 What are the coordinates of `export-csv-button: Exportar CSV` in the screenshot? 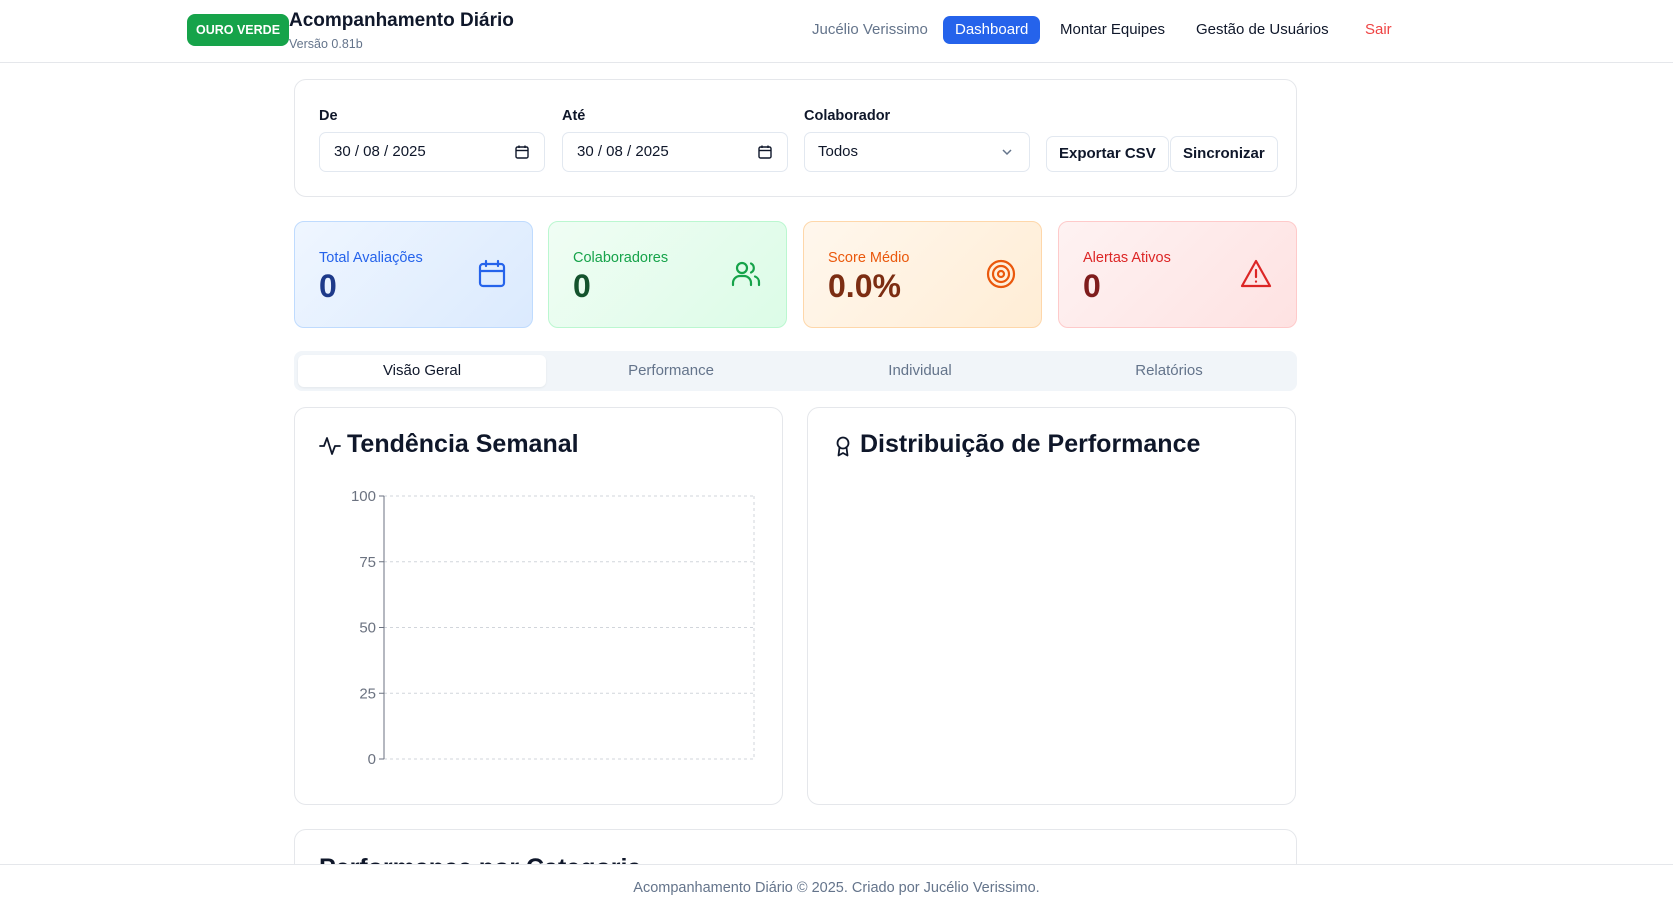 It's located at (1107, 154).